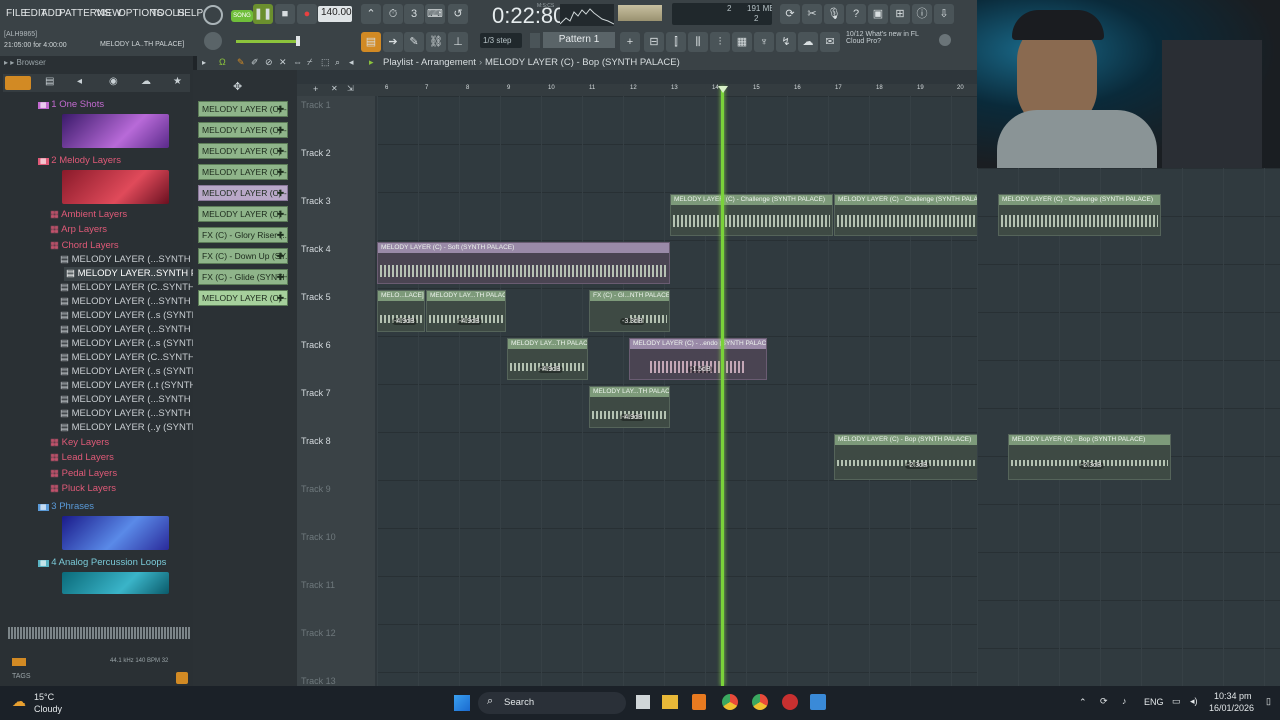  I want to click on wait-icon: ⏱, so click(393, 14).